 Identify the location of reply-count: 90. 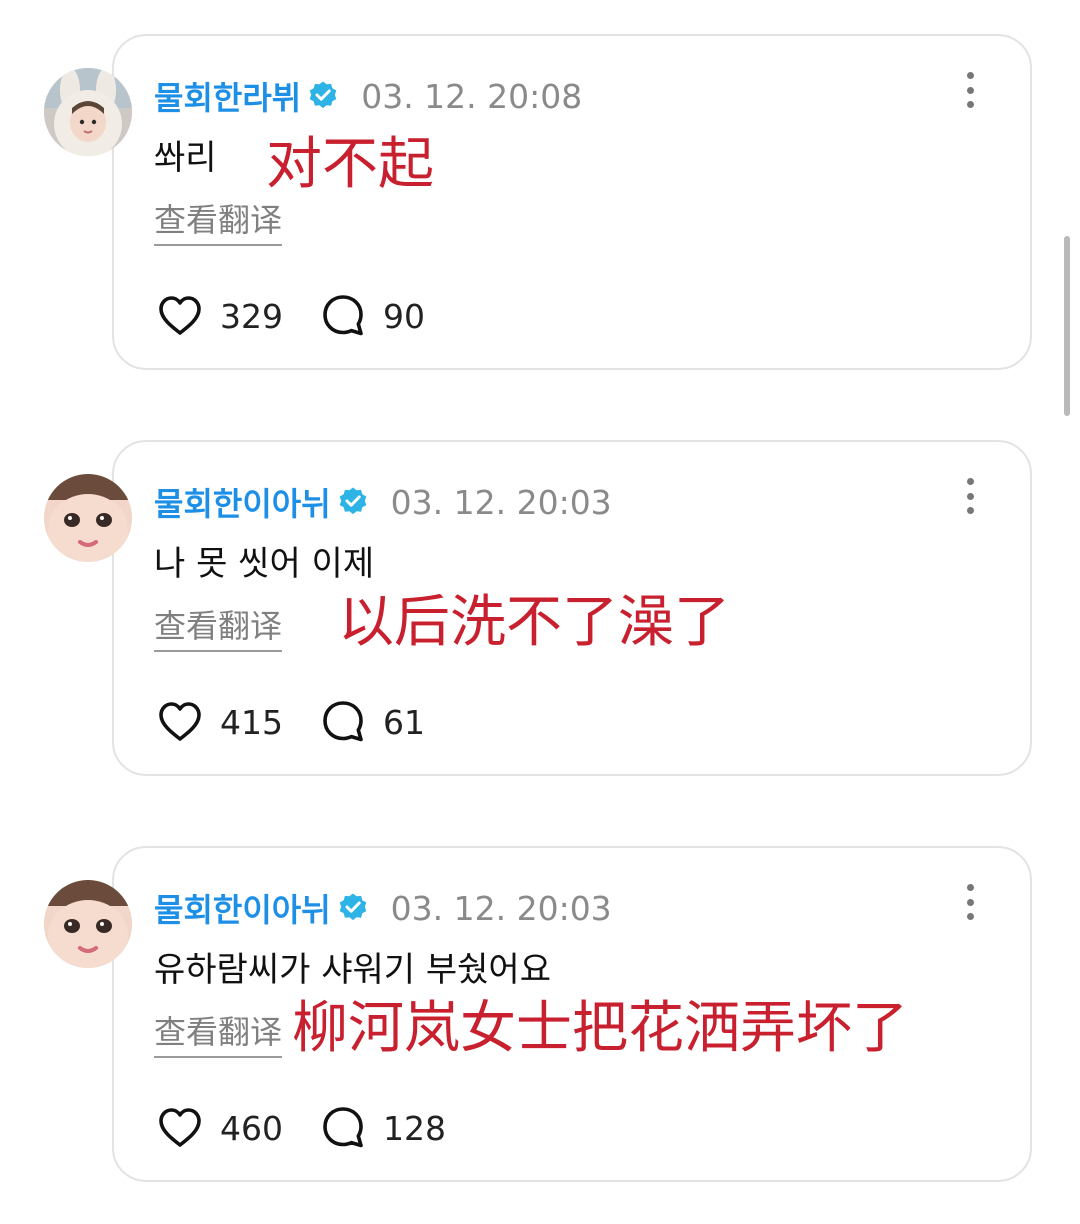
(404, 316).